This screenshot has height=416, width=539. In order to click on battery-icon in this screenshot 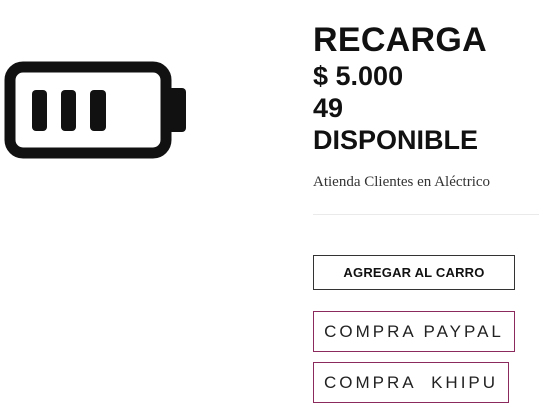, I will do `click(95, 110)`.